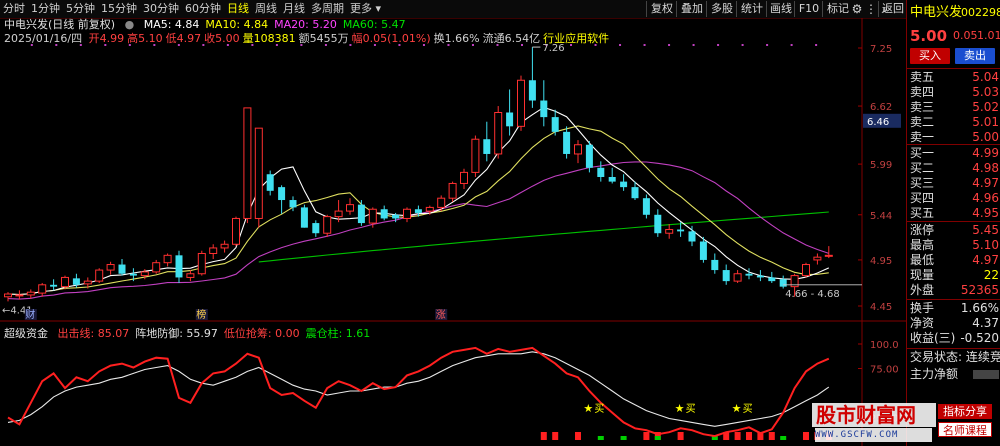  What do you see at coordinates (783, 438) in the screenshot?
I see `ind-bar-green` at bounding box center [783, 438].